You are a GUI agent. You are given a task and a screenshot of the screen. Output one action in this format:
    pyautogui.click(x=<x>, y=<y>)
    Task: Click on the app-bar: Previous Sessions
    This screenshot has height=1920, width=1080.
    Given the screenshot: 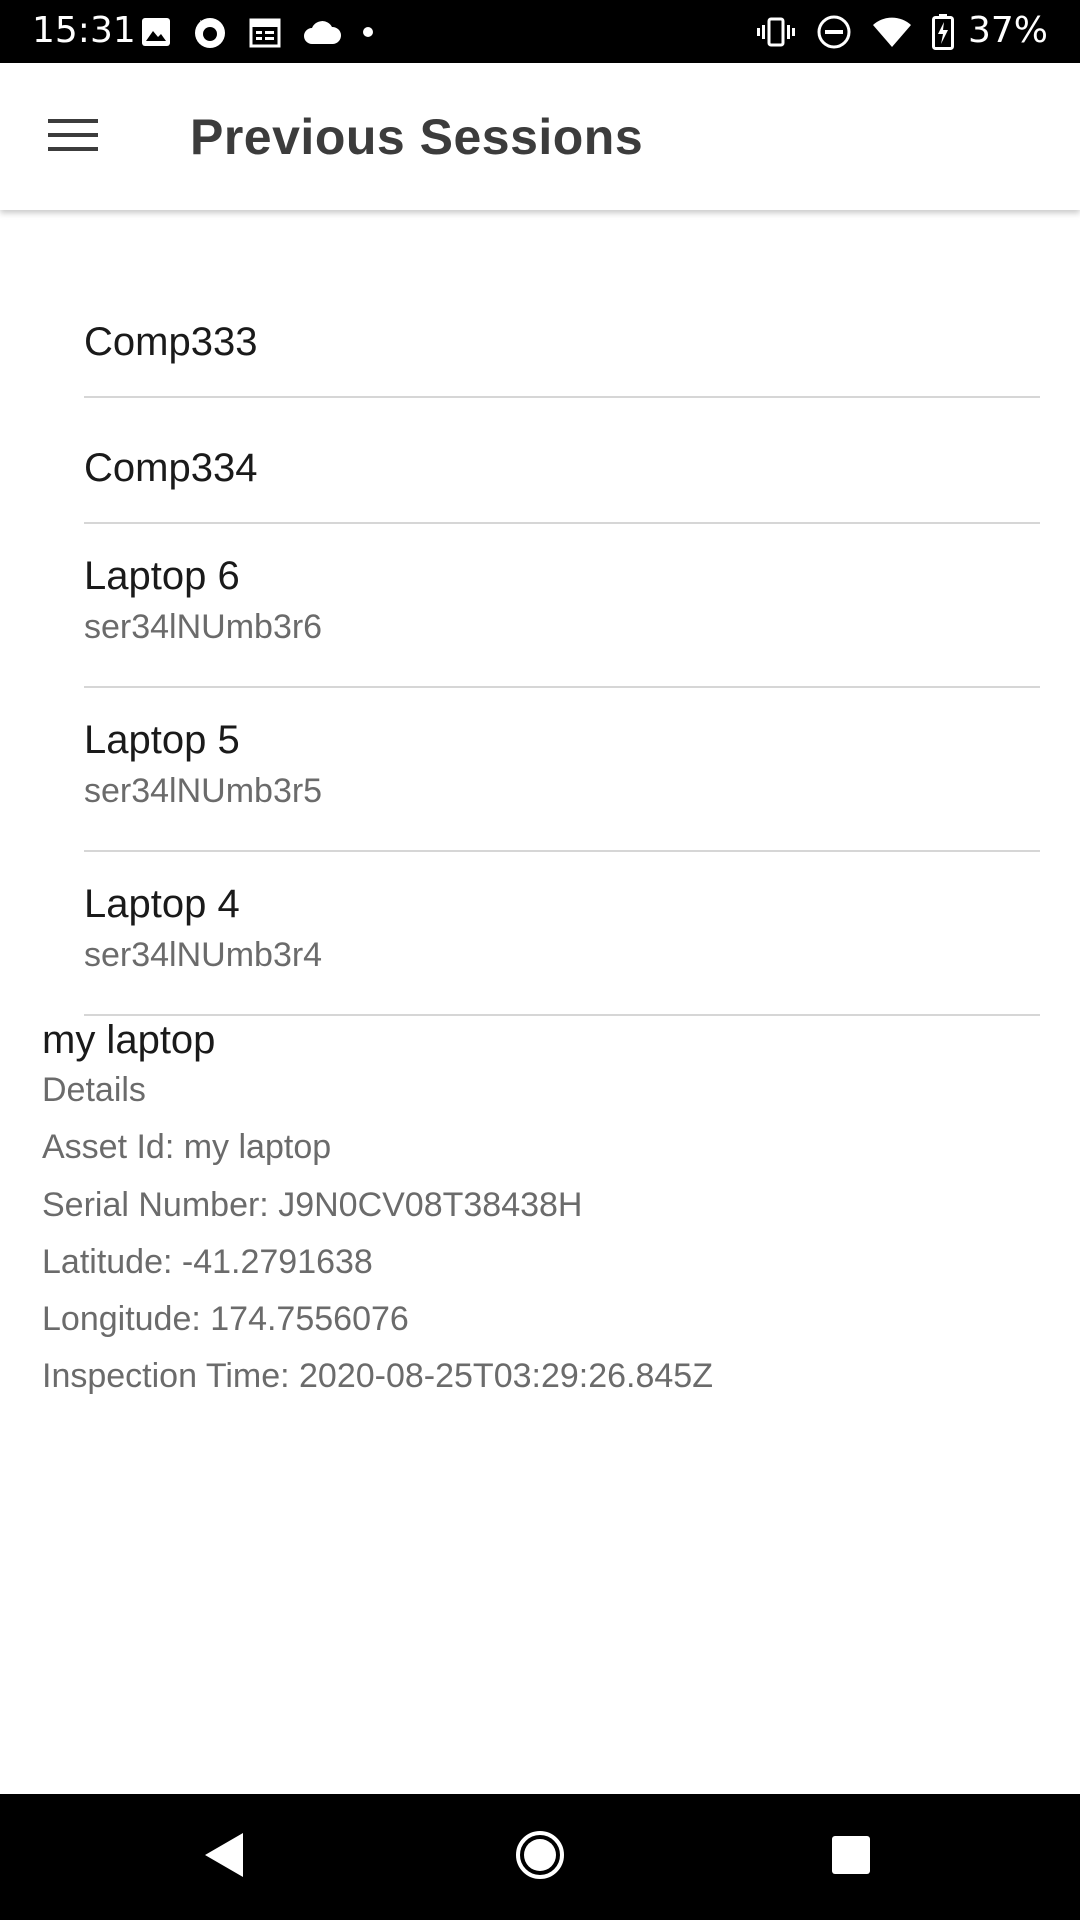 What is the action you would take?
    pyautogui.click(x=540, y=136)
    